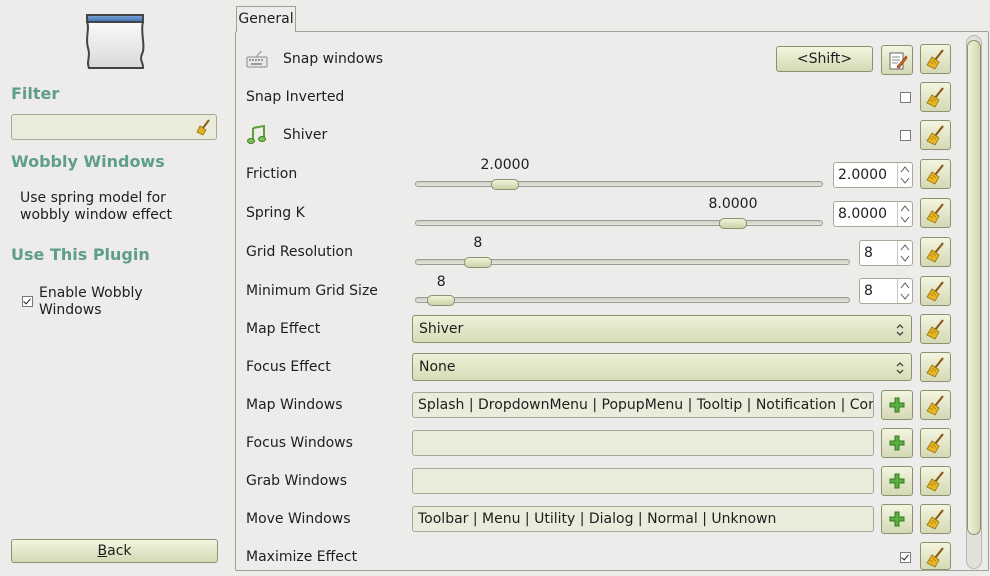 The width and height of the screenshot is (990, 576). Describe the element at coordinates (91, 301) in the screenshot. I see `enable-plugin-label: Enable Wobbly Windows` at that location.